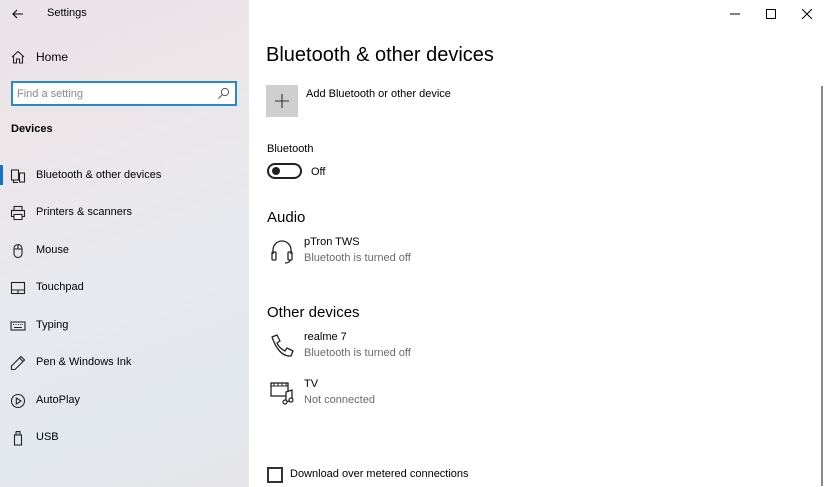 Image resolution: width=825 pixels, height=487 pixels. Describe the element at coordinates (313, 312) in the screenshot. I see `other-devices-section-title: Other devices` at that location.